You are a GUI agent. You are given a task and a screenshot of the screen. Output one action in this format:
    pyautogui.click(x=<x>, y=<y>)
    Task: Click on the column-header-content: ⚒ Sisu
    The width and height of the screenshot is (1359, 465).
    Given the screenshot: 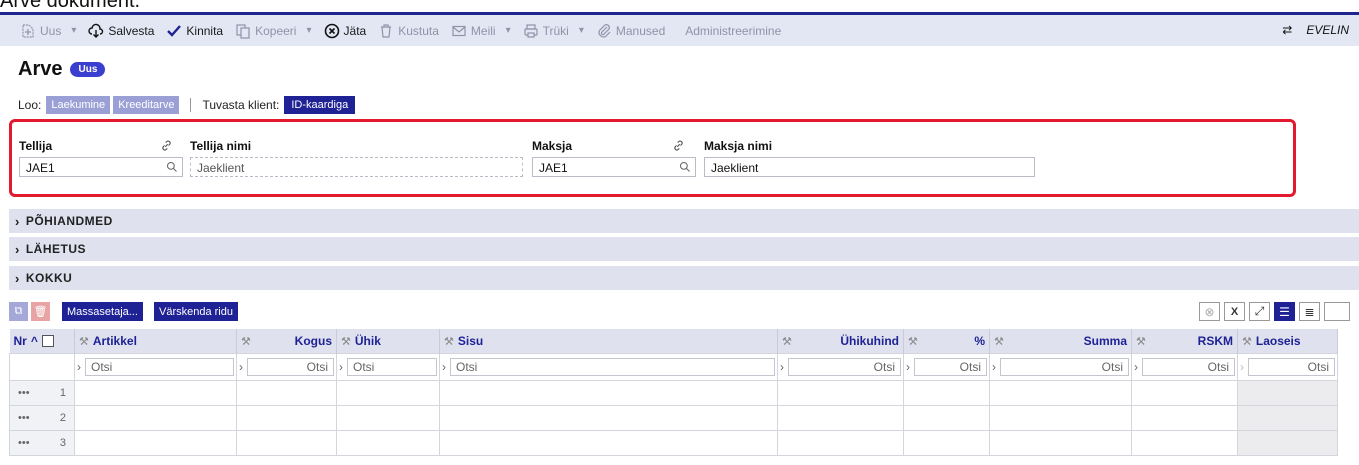 What is the action you would take?
    pyautogui.click(x=608, y=341)
    